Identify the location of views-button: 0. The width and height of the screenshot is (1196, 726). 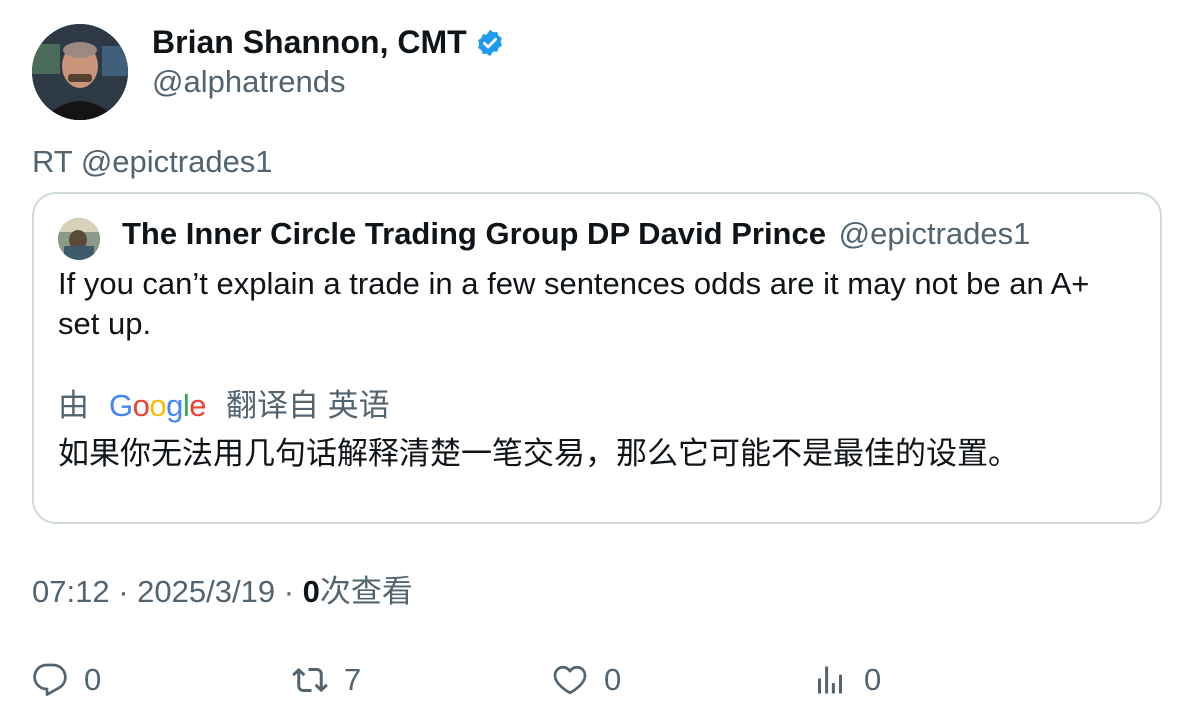
(846, 680).